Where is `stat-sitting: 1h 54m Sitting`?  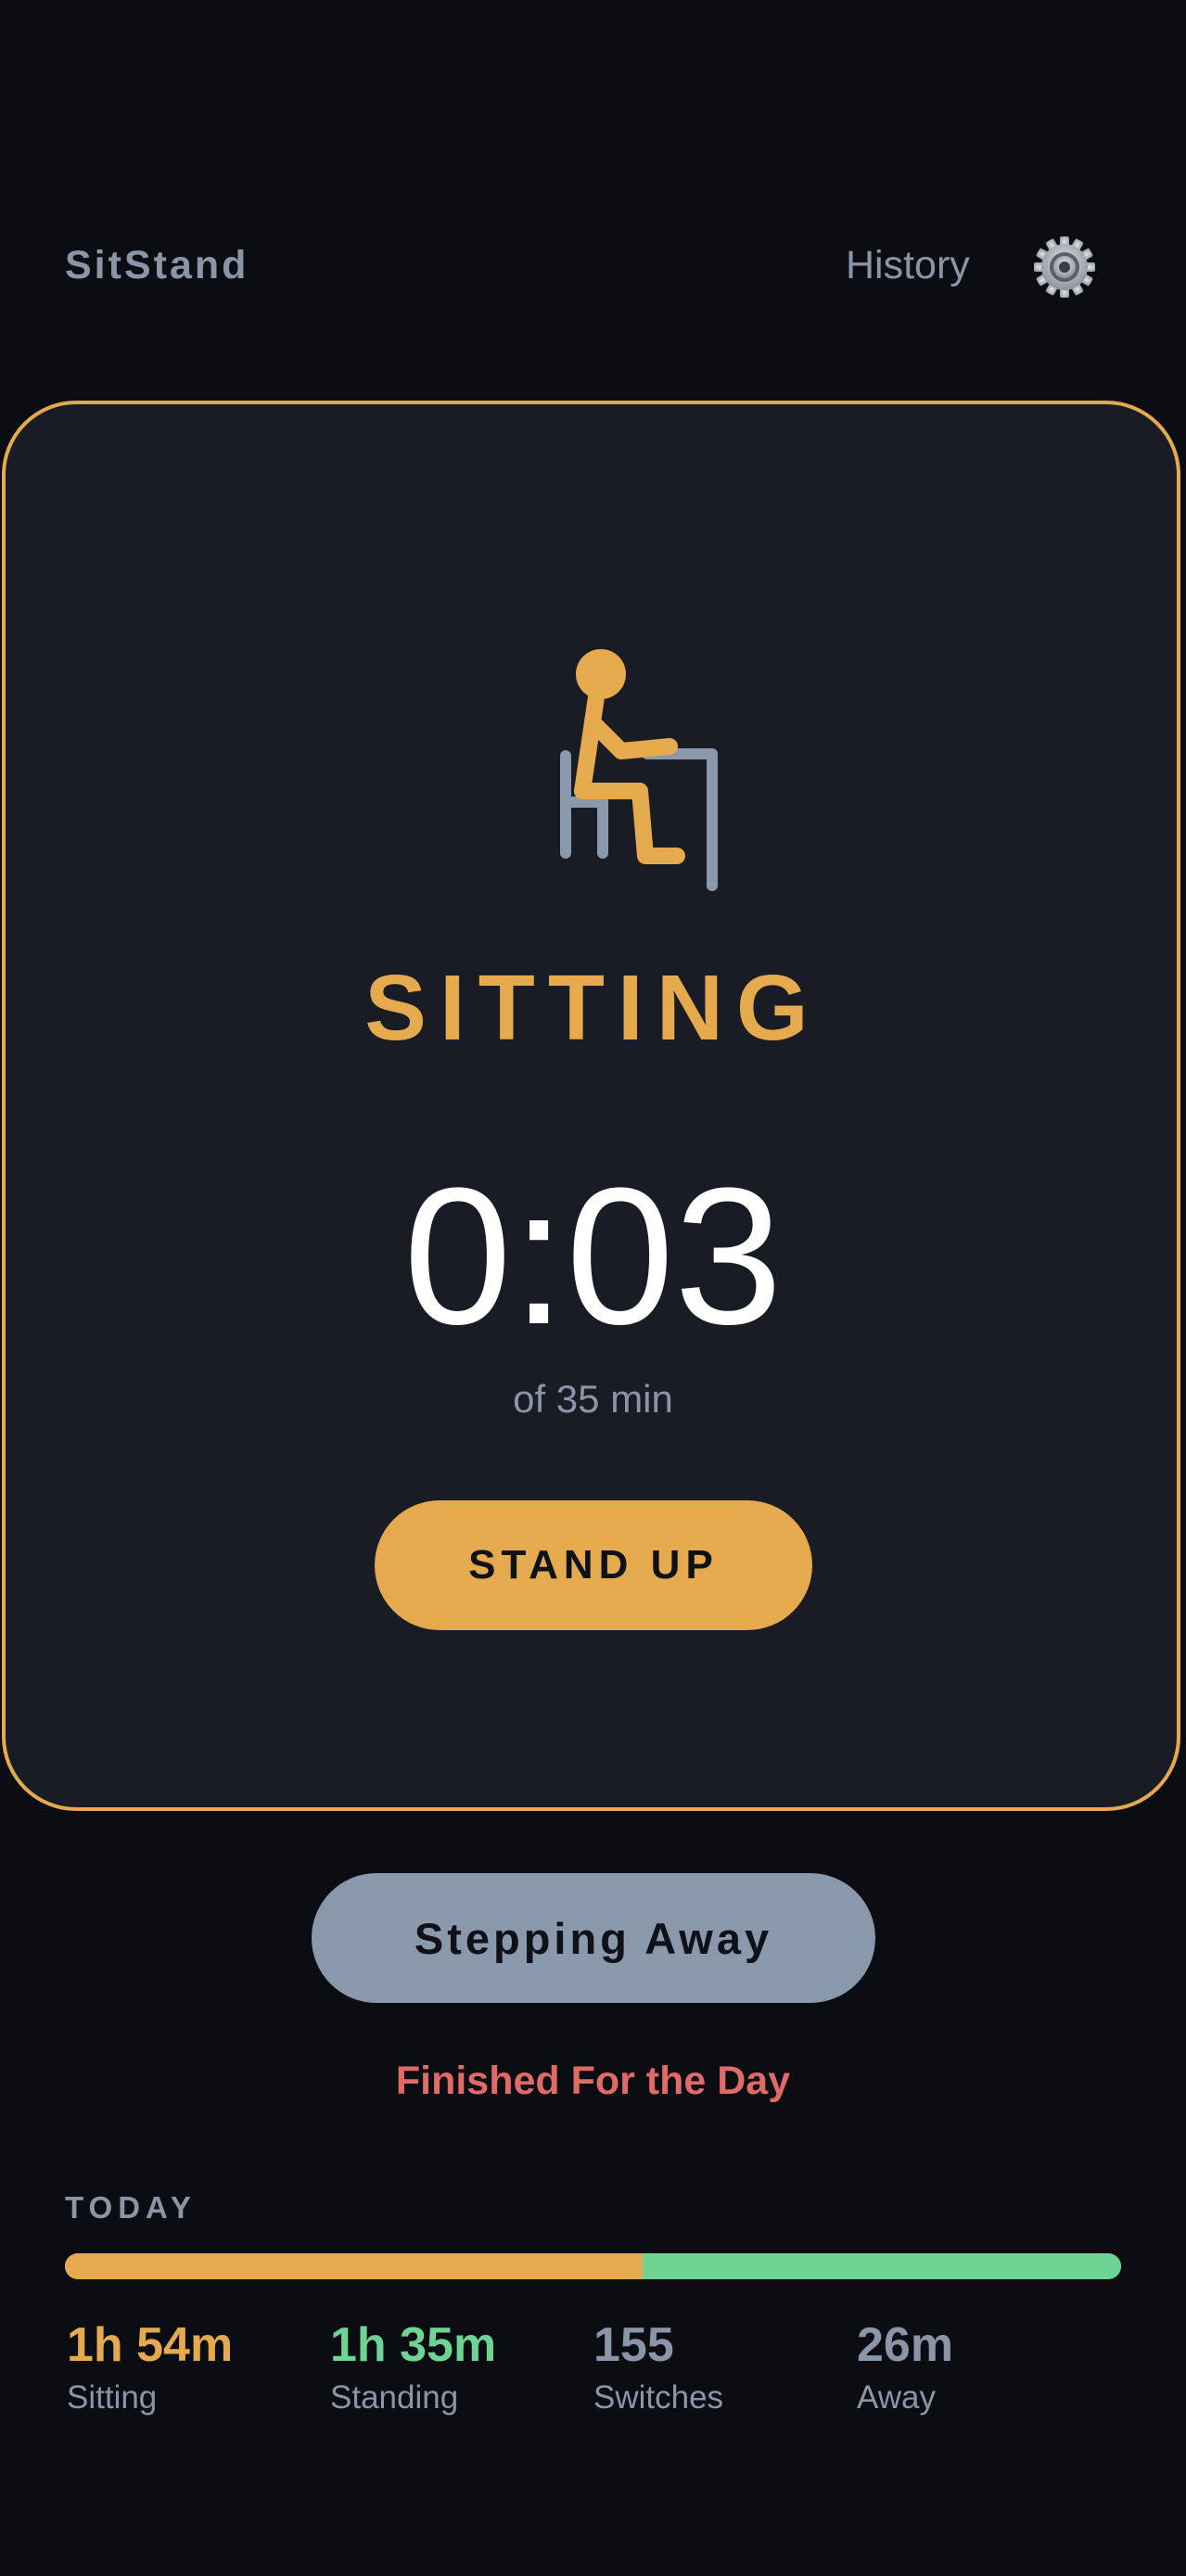
stat-sitting: 1h 54m Sitting is located at coordinates (187, 2367).